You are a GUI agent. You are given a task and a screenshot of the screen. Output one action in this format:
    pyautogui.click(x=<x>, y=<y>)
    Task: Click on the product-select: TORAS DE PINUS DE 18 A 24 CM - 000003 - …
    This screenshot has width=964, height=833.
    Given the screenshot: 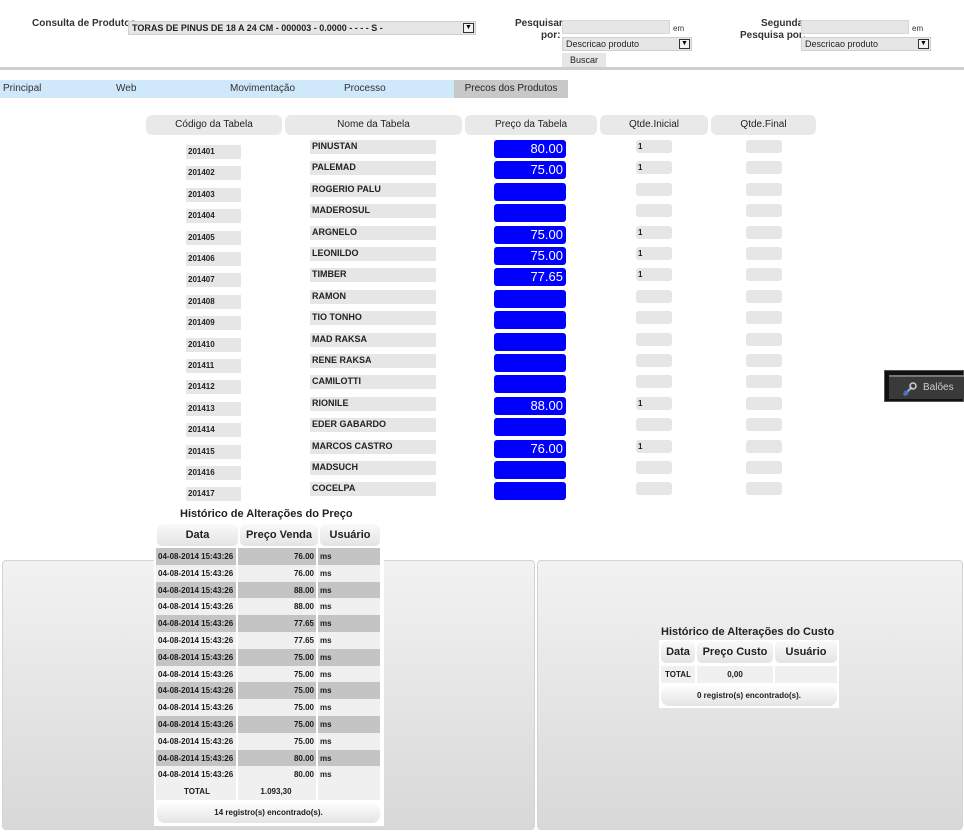 What is the action you would take?
    pyautogui.click(x=302, y=28)
    